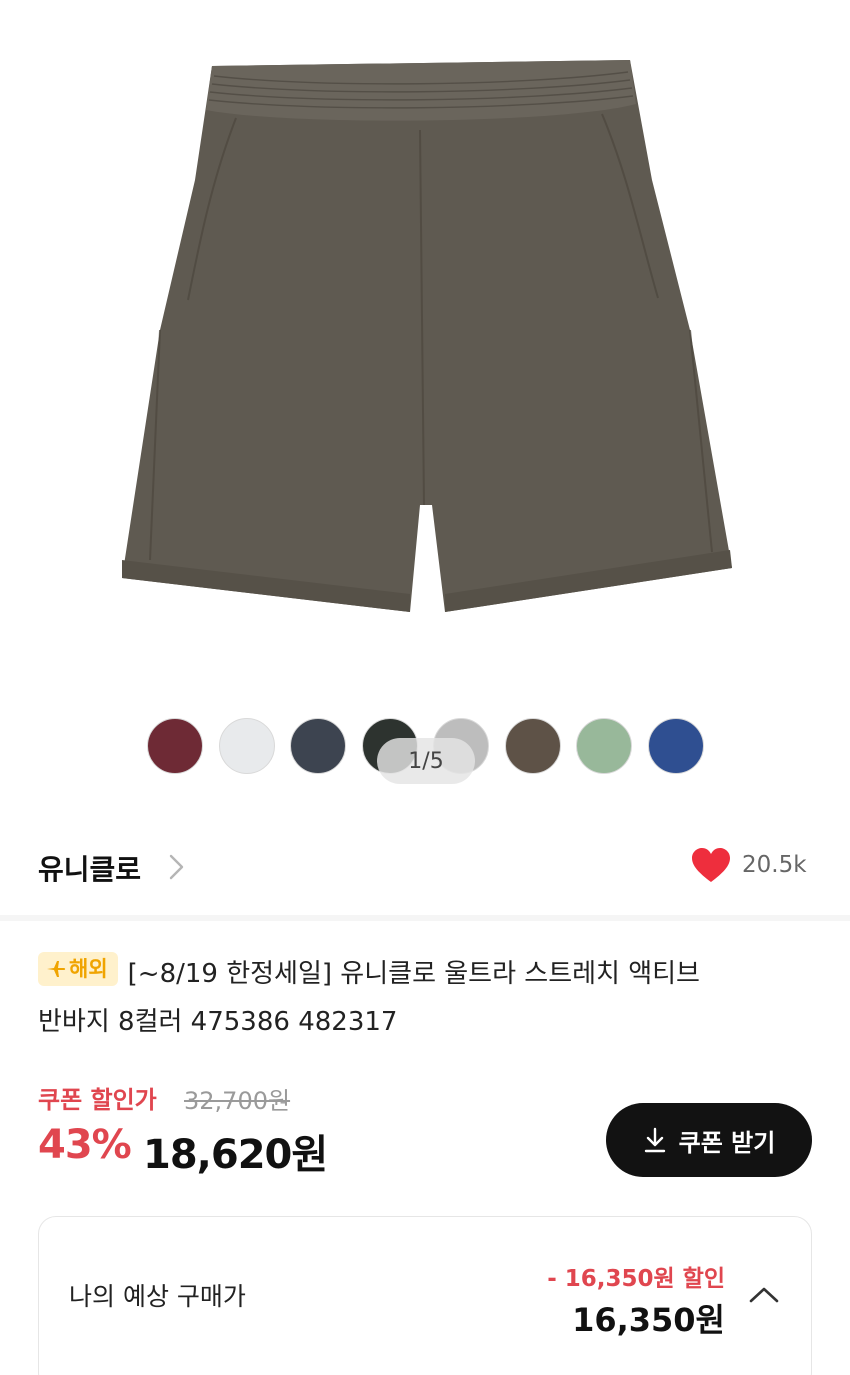  What do you see at coordinates (425, 1295) in the screenshot?
I see `estimated-price-card: 나의 예상 구매가 - 16,350원 할인 16,350원` at bounding box center [425, 1295].